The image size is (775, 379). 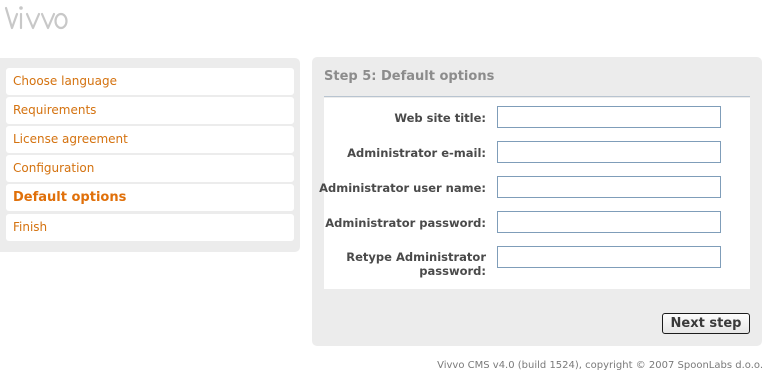 I want to click on vivvo-logo, so click(x=36, y=18).